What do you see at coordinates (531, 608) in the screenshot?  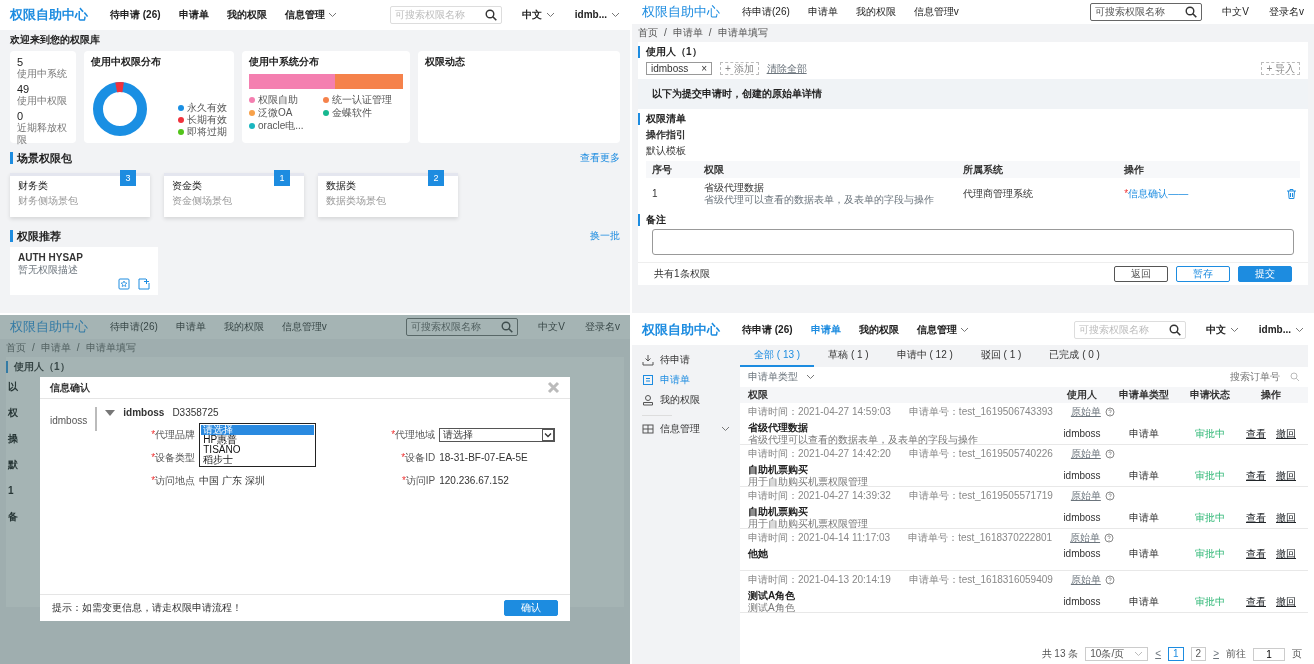 I see `confirm-button: 确认` at bounding box center [531, 608].